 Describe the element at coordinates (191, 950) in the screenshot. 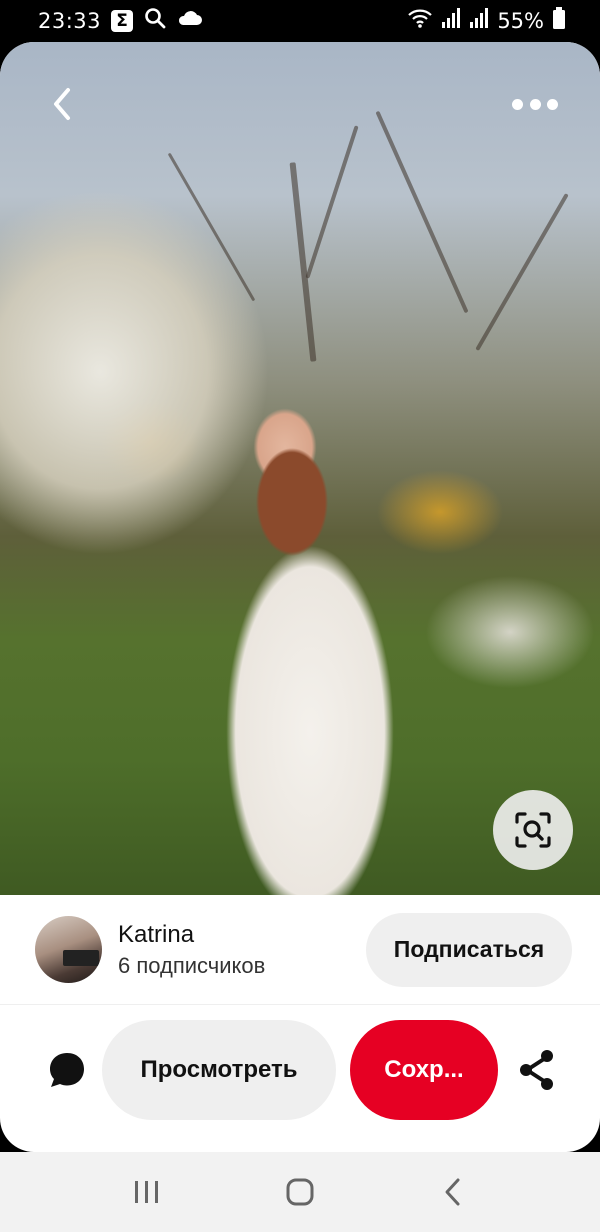

I see `creator-info: Katrina 6 подписчиков` at that location.